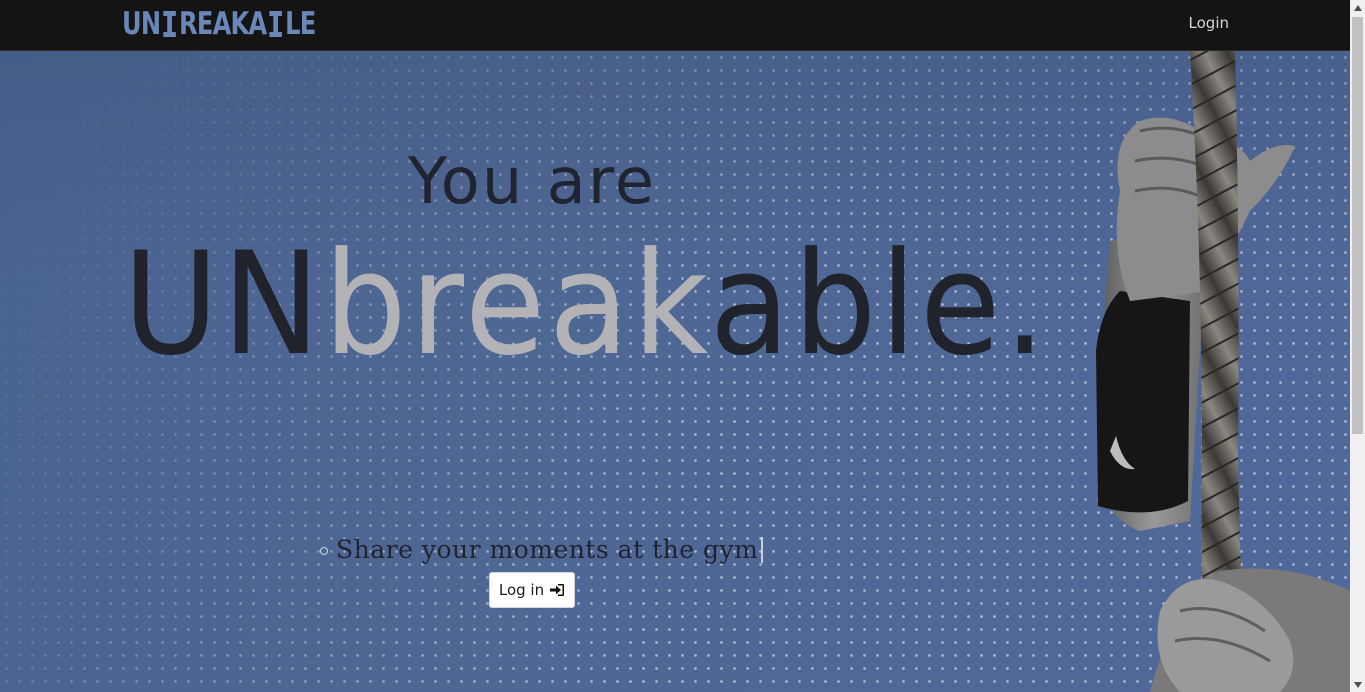 Image resolution: width=1365 pixels, height=692 pixels. I want to click on scrollbar-thumb, so click(1357, 225).